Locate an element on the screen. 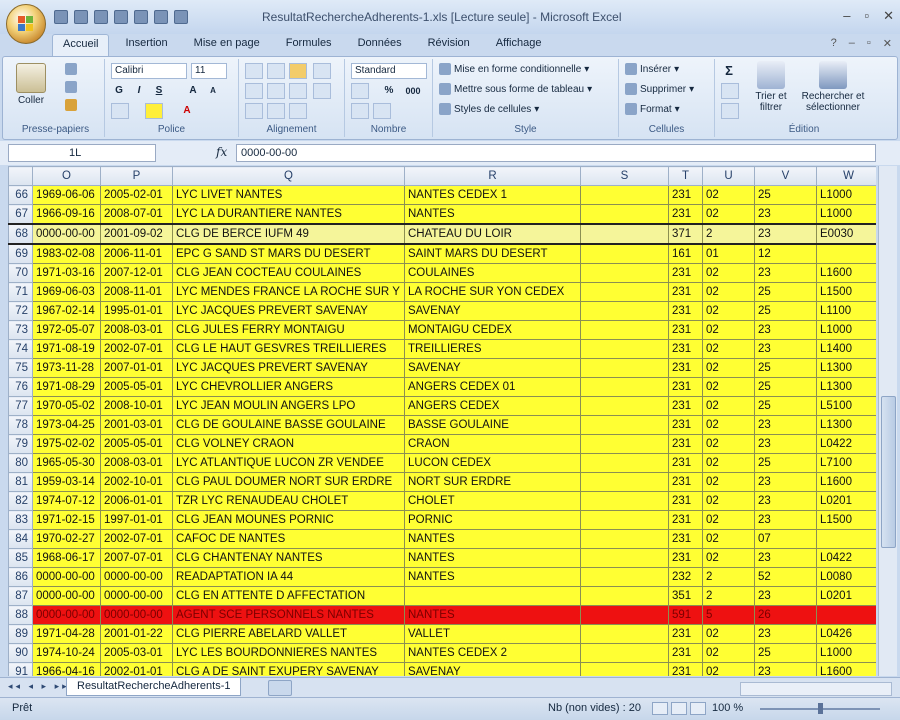 The height and width of the screenshot is (720, 900). cell: NORT SUR ERDRE is located at coordinates (492, 482).